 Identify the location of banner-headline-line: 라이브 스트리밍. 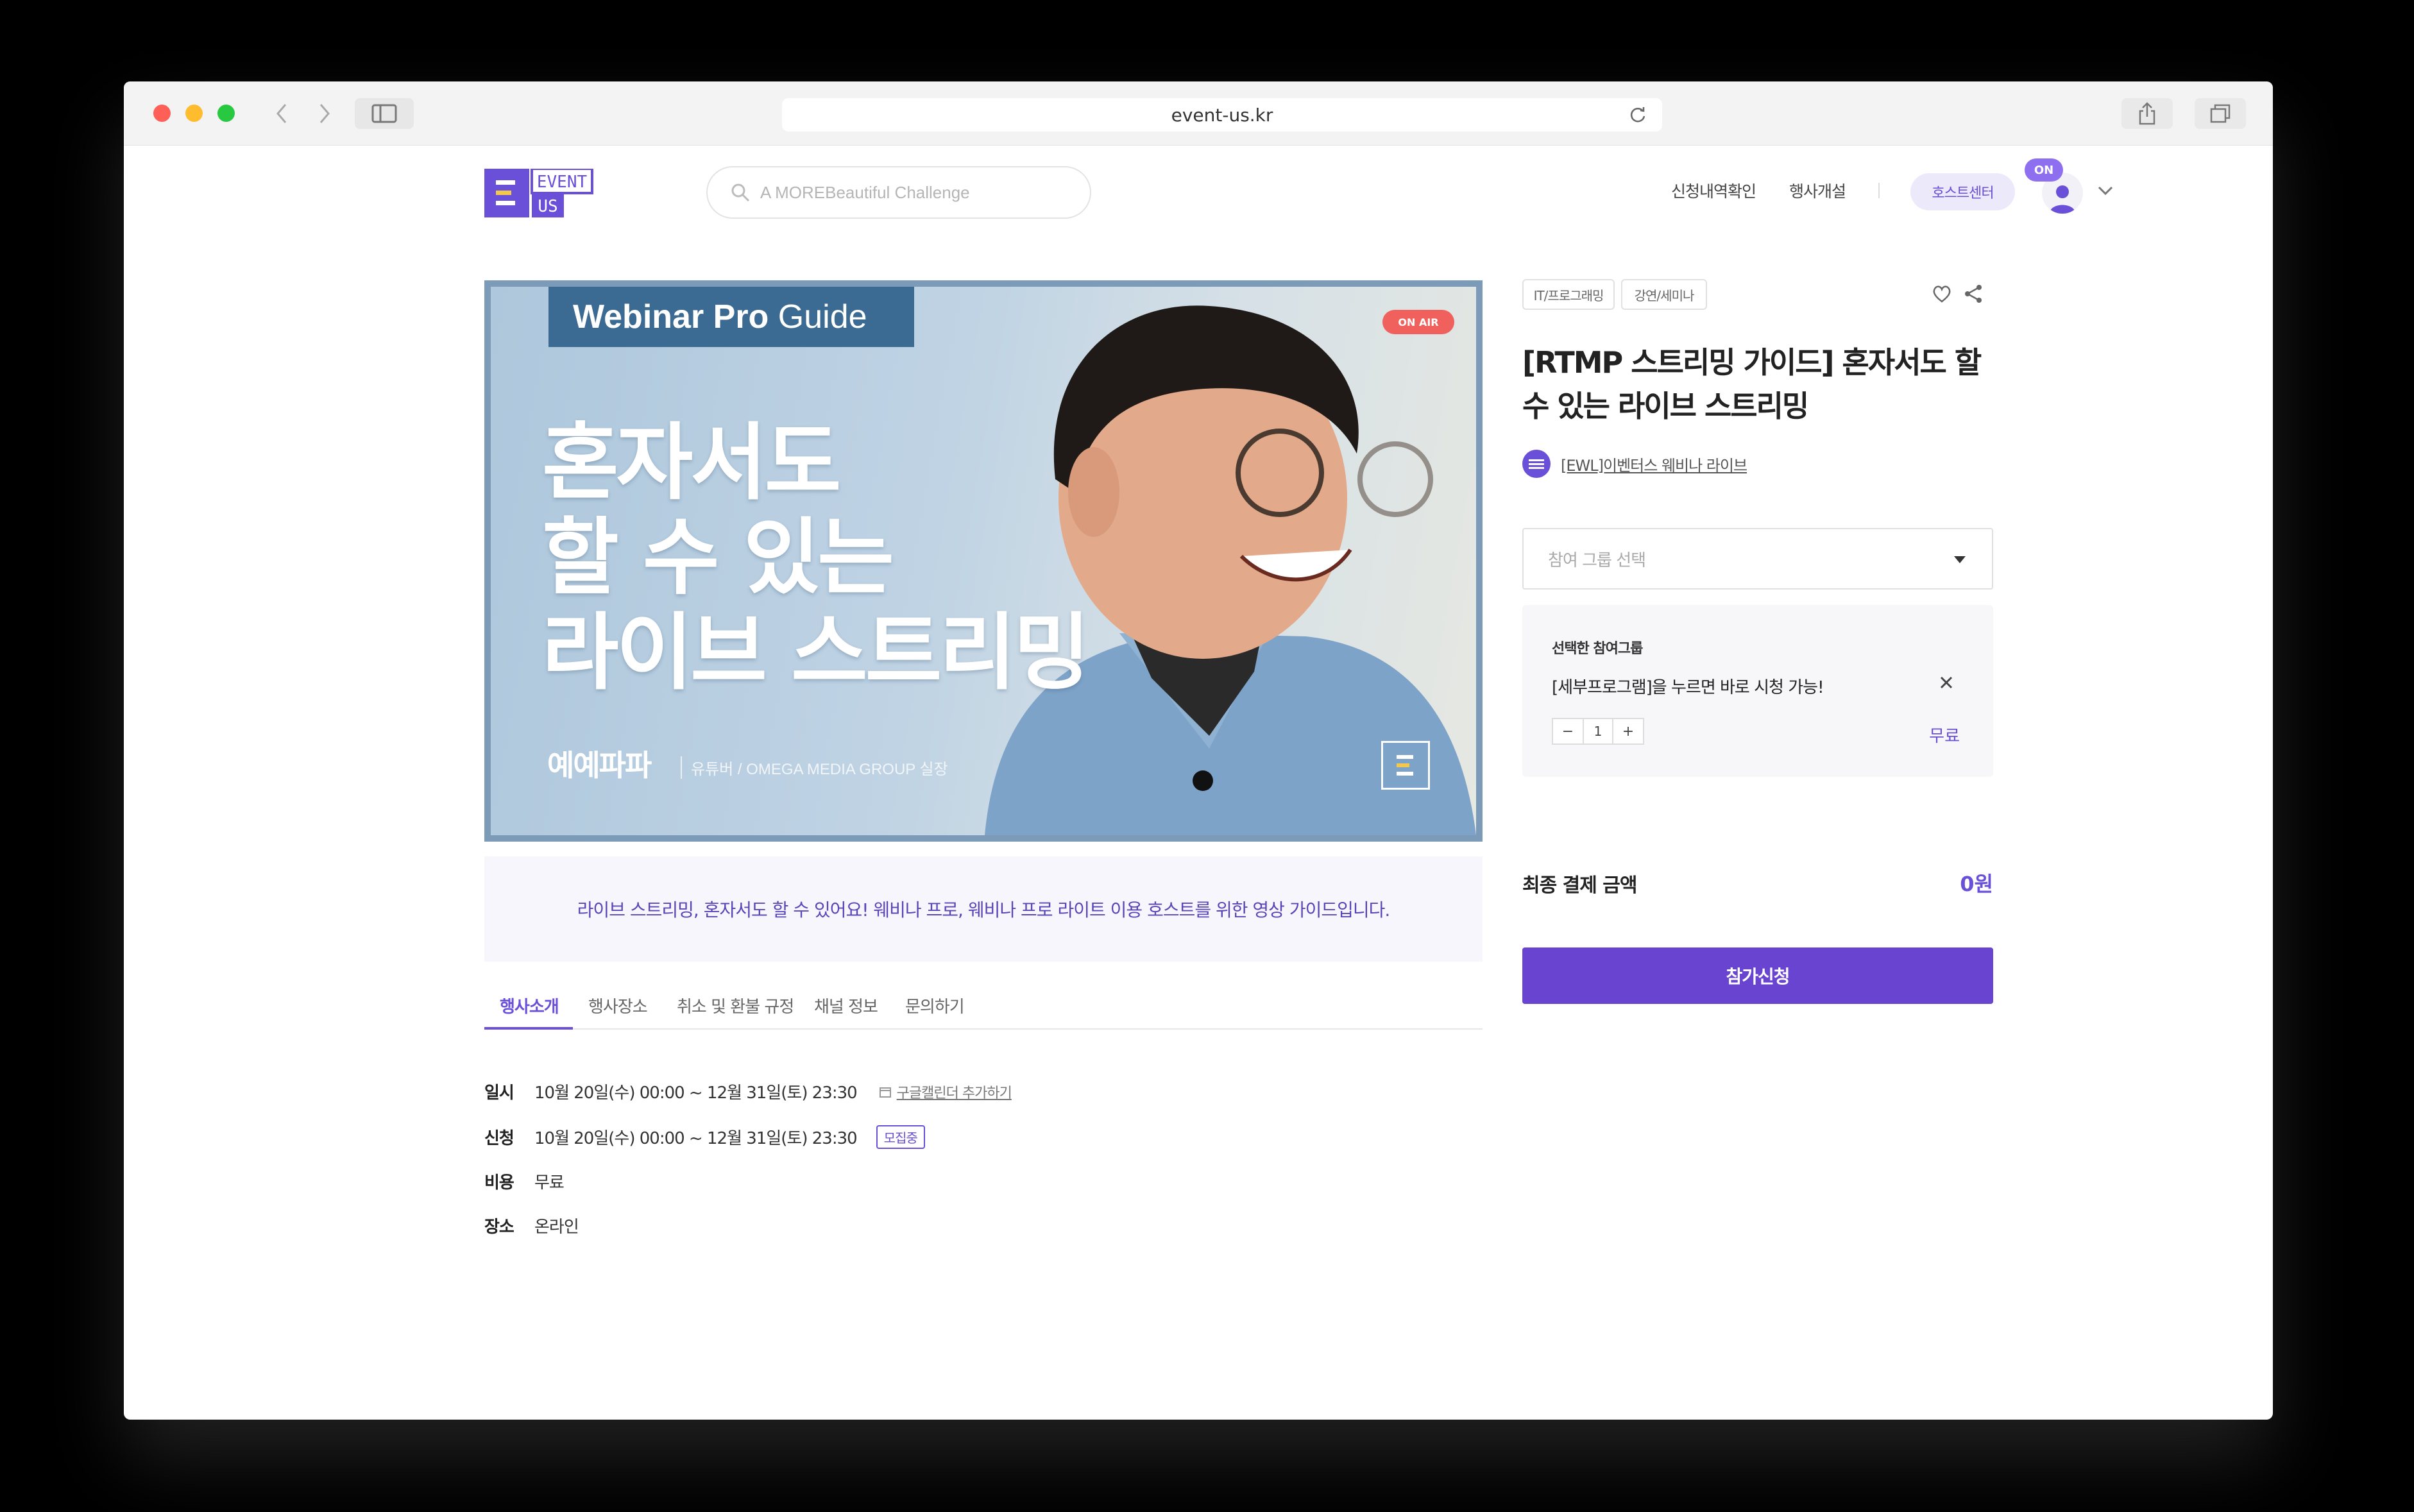
(816, 652).